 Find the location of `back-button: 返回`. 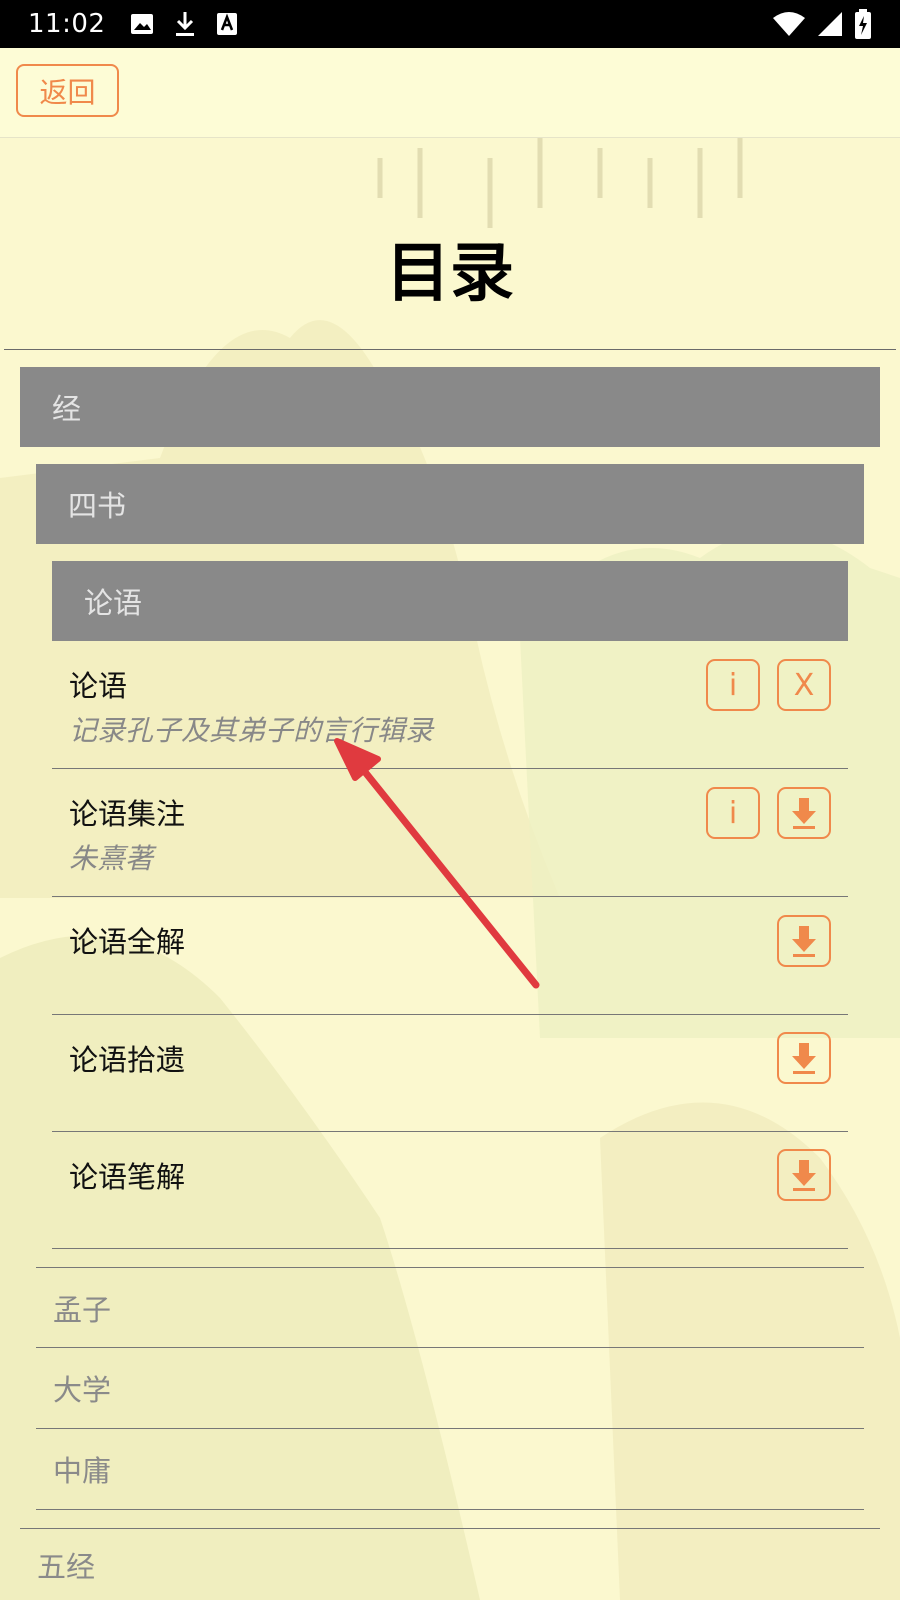

back-button: 返回 is located at coordinates (67, 90).